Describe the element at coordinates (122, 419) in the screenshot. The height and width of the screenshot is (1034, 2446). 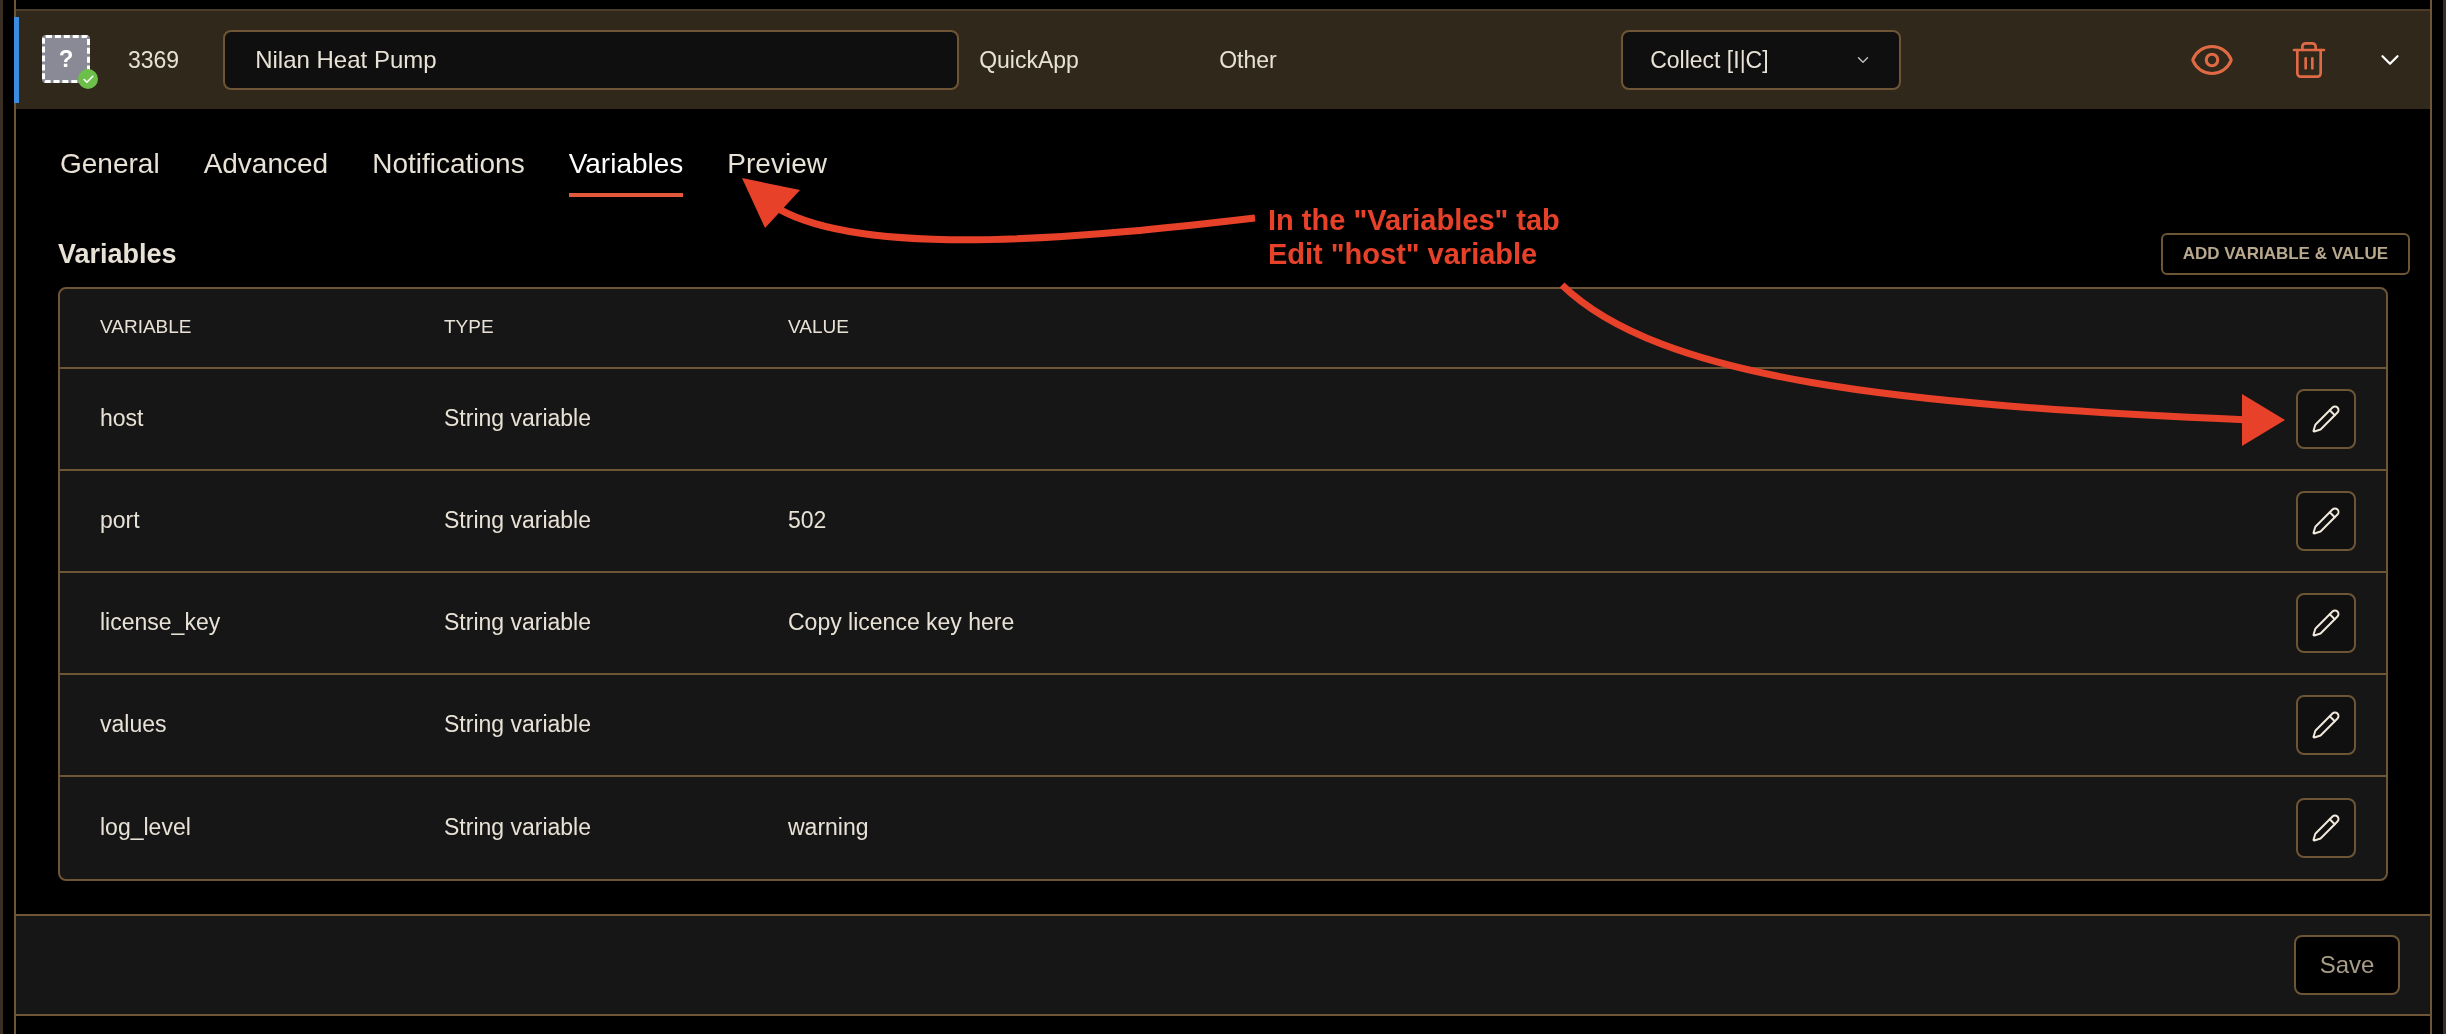
I see `table-cell-text: host` at that location.